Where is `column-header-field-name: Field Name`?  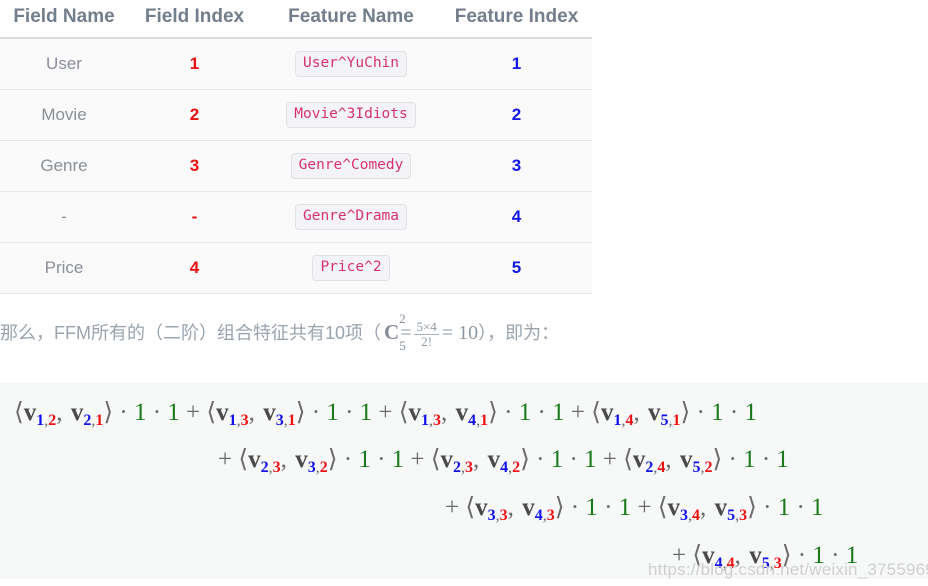 column-header-field-name: Field Name is located at coordinates (64, 19).